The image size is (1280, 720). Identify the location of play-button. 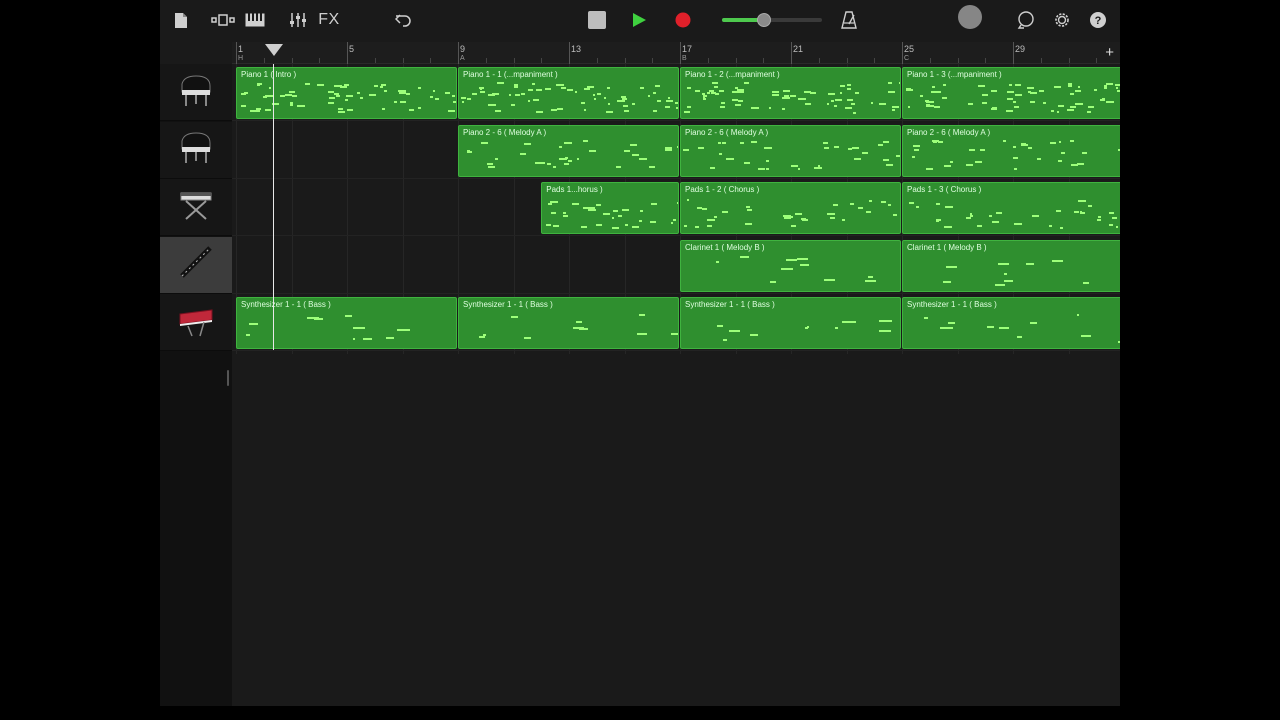
(639, 20).